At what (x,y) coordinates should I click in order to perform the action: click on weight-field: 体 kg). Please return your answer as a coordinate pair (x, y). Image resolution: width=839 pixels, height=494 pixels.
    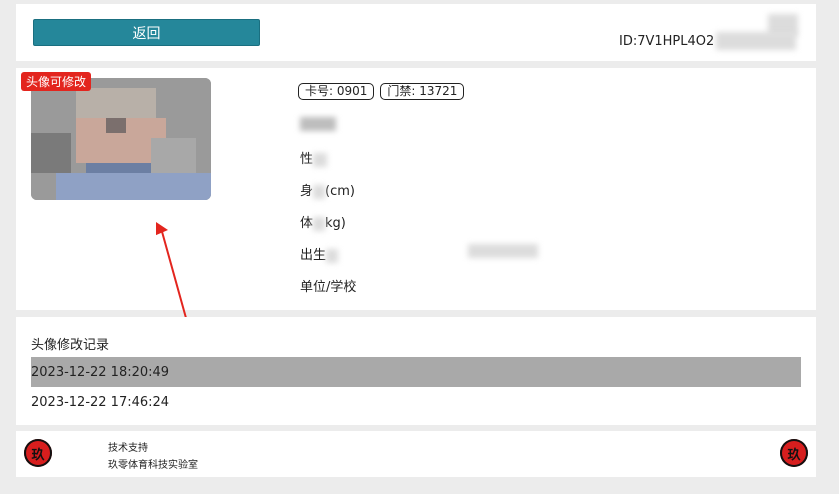
    Looking at the image, I should click on (323, 223).